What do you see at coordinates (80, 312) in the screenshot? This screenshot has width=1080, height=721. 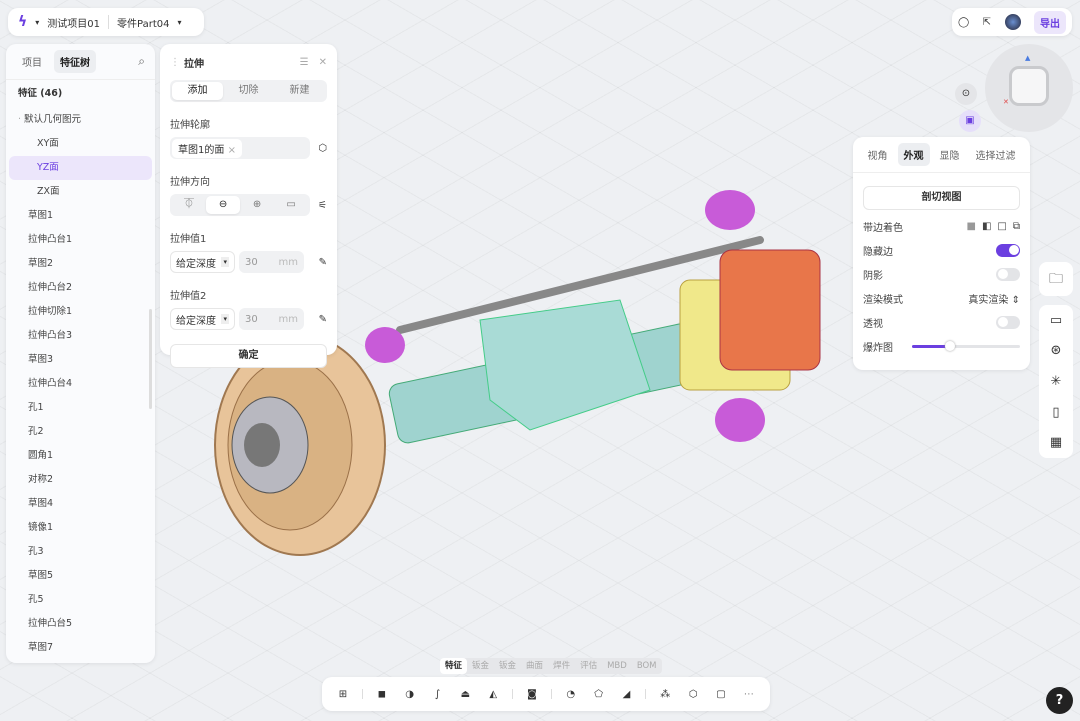 I see `tree-item: 拉伸切除1` at bounding box center [80, 312].